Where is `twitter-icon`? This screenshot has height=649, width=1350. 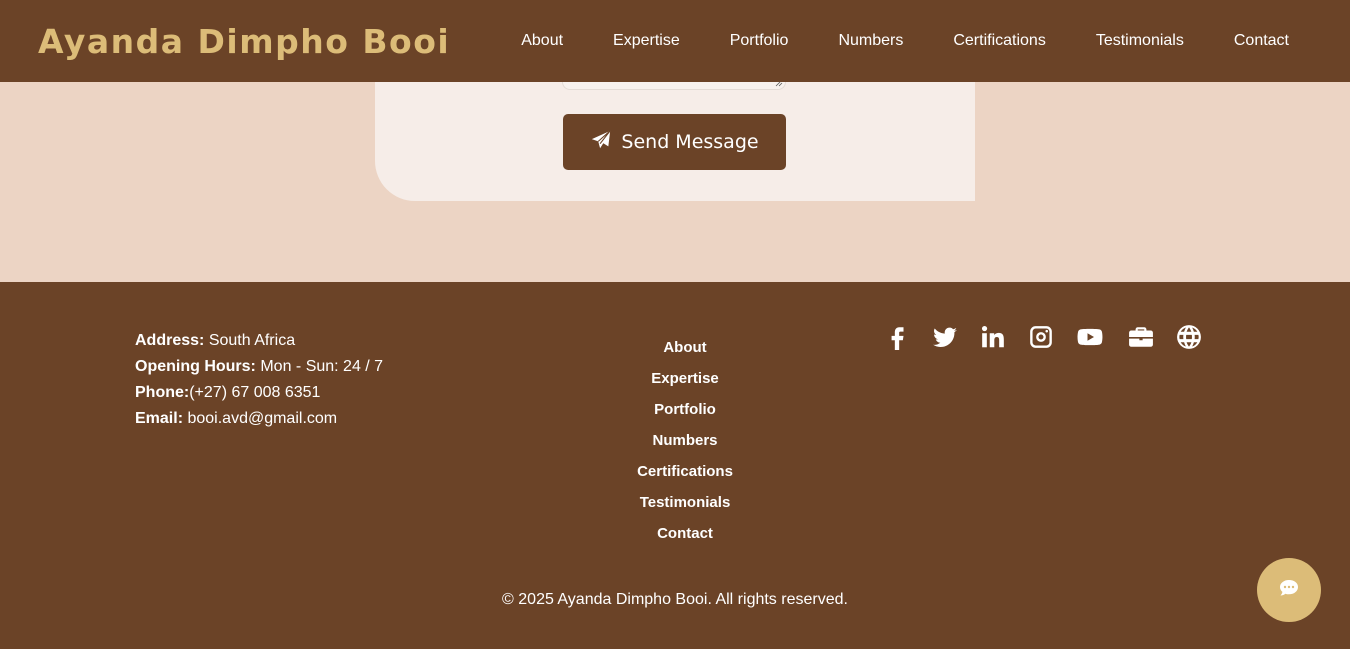 twitter-icon is located at coordinates (945, 337).